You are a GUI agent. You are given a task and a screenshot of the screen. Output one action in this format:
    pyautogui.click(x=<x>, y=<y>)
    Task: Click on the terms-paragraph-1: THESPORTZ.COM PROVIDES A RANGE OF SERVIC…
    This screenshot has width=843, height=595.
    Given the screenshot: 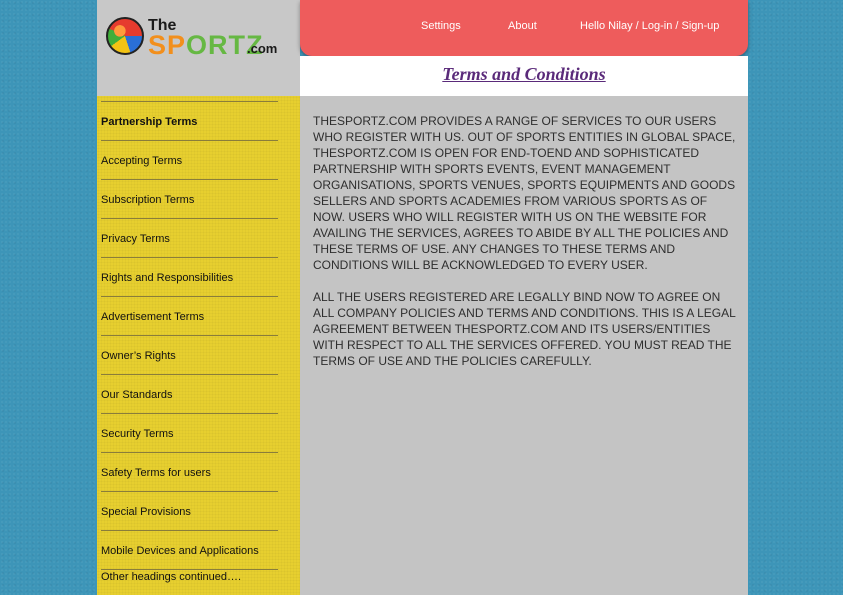 What is the action you would take?
    pyautogui.click(x=524, y=193)
    